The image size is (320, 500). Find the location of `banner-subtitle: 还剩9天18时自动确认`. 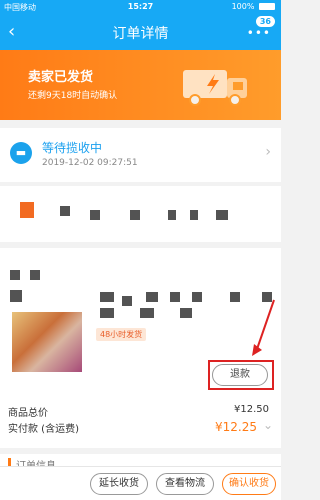

banner-subtitle: 还剩9天18时自动确认 is located at coordinates (73, 96).